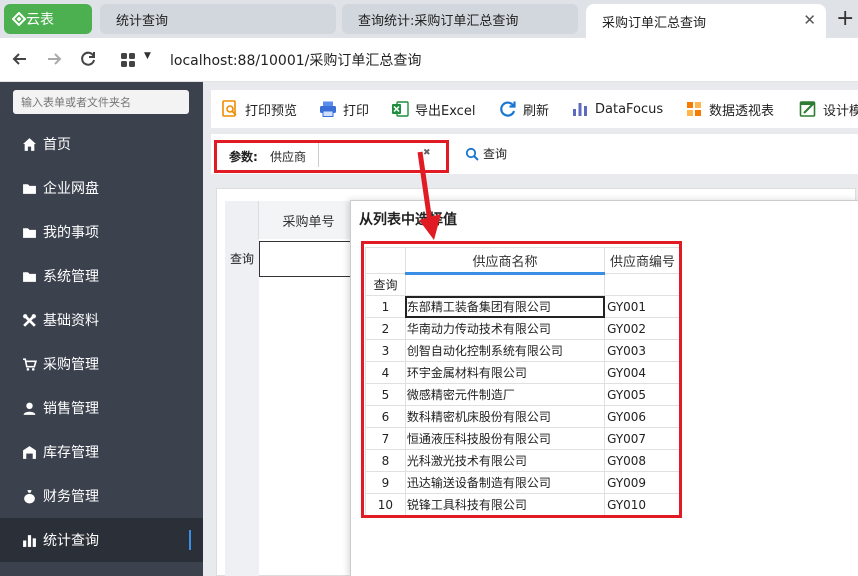 The width and height of the screenshot is (858, 576). Describe the element at coordinates (438, 21) in the screenshot. I see `browser-tab-label: 查询统计:采购订单汇总查询` at that location.